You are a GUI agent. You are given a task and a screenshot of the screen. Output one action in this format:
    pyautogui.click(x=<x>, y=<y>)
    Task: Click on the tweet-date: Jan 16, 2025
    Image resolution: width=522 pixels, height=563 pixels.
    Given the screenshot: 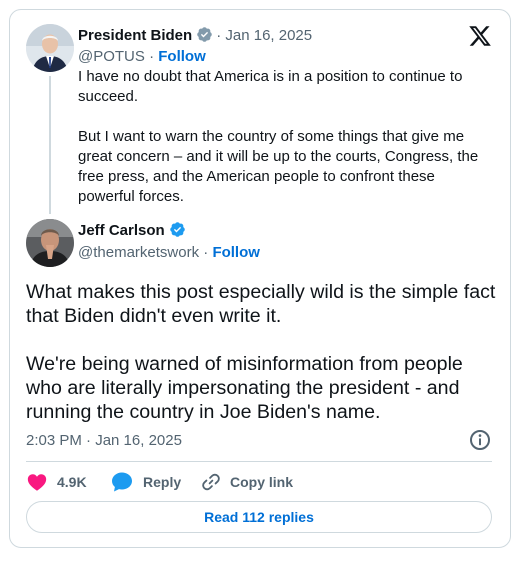 What is the action you would take?
    pyautogui.click(x=268, y=35)
    